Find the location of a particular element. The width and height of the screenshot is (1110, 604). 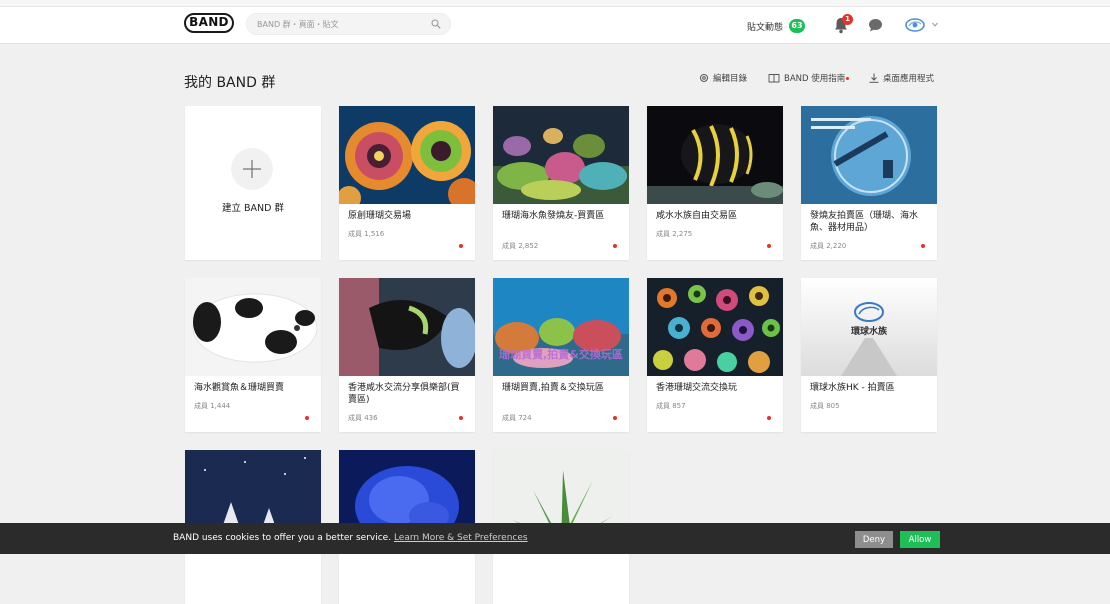

gear-icon is located at coordinates (704, 78).